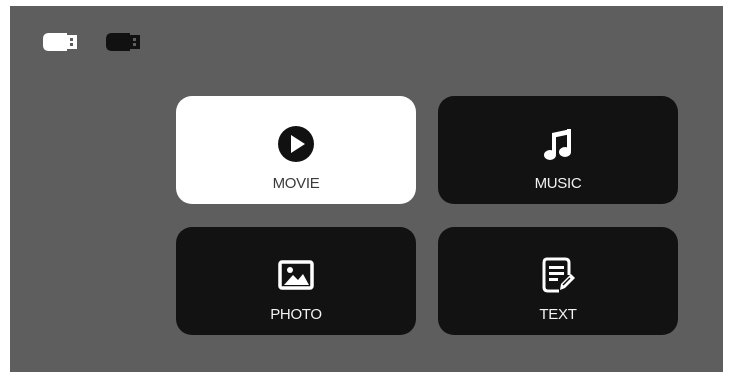  What do you see at coordinates (60, 42) in the screenshot?
I see `usb-connected-icon` at bounding box center [60, 42].